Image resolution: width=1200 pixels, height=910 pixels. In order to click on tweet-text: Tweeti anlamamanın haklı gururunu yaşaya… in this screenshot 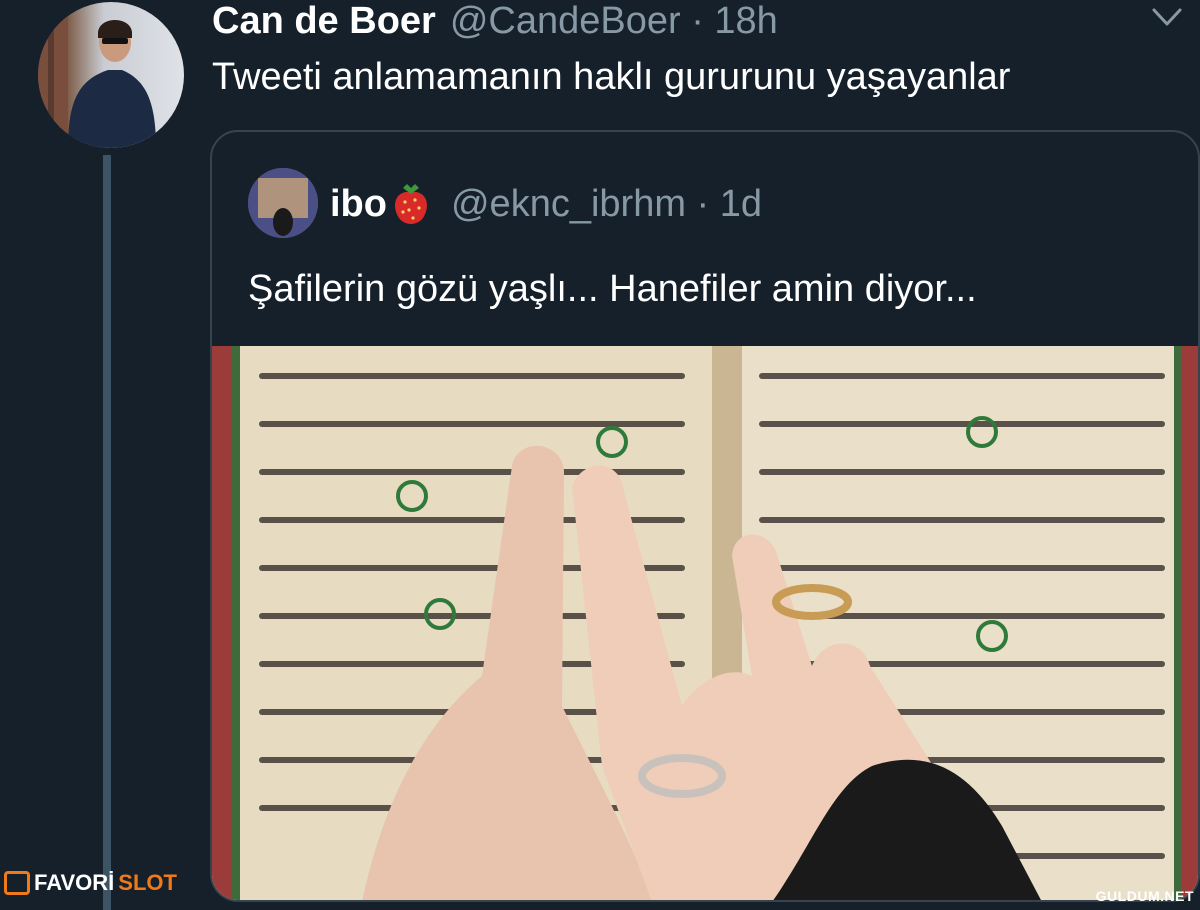, I will do `click(611, 77)`.